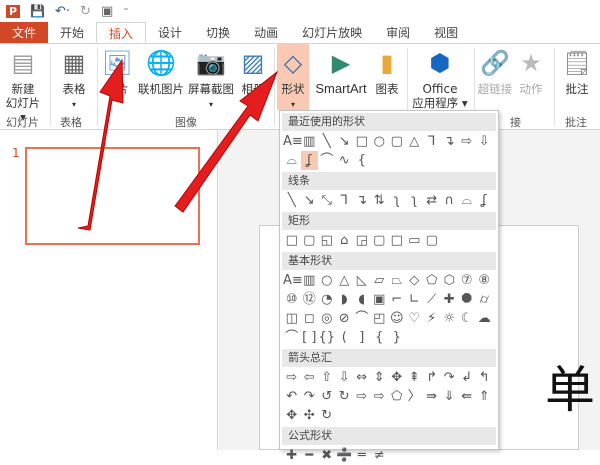  Describe the element at coordinates (218, 32) in the screenshot. I see `tab-transitions: 切换` at that location.